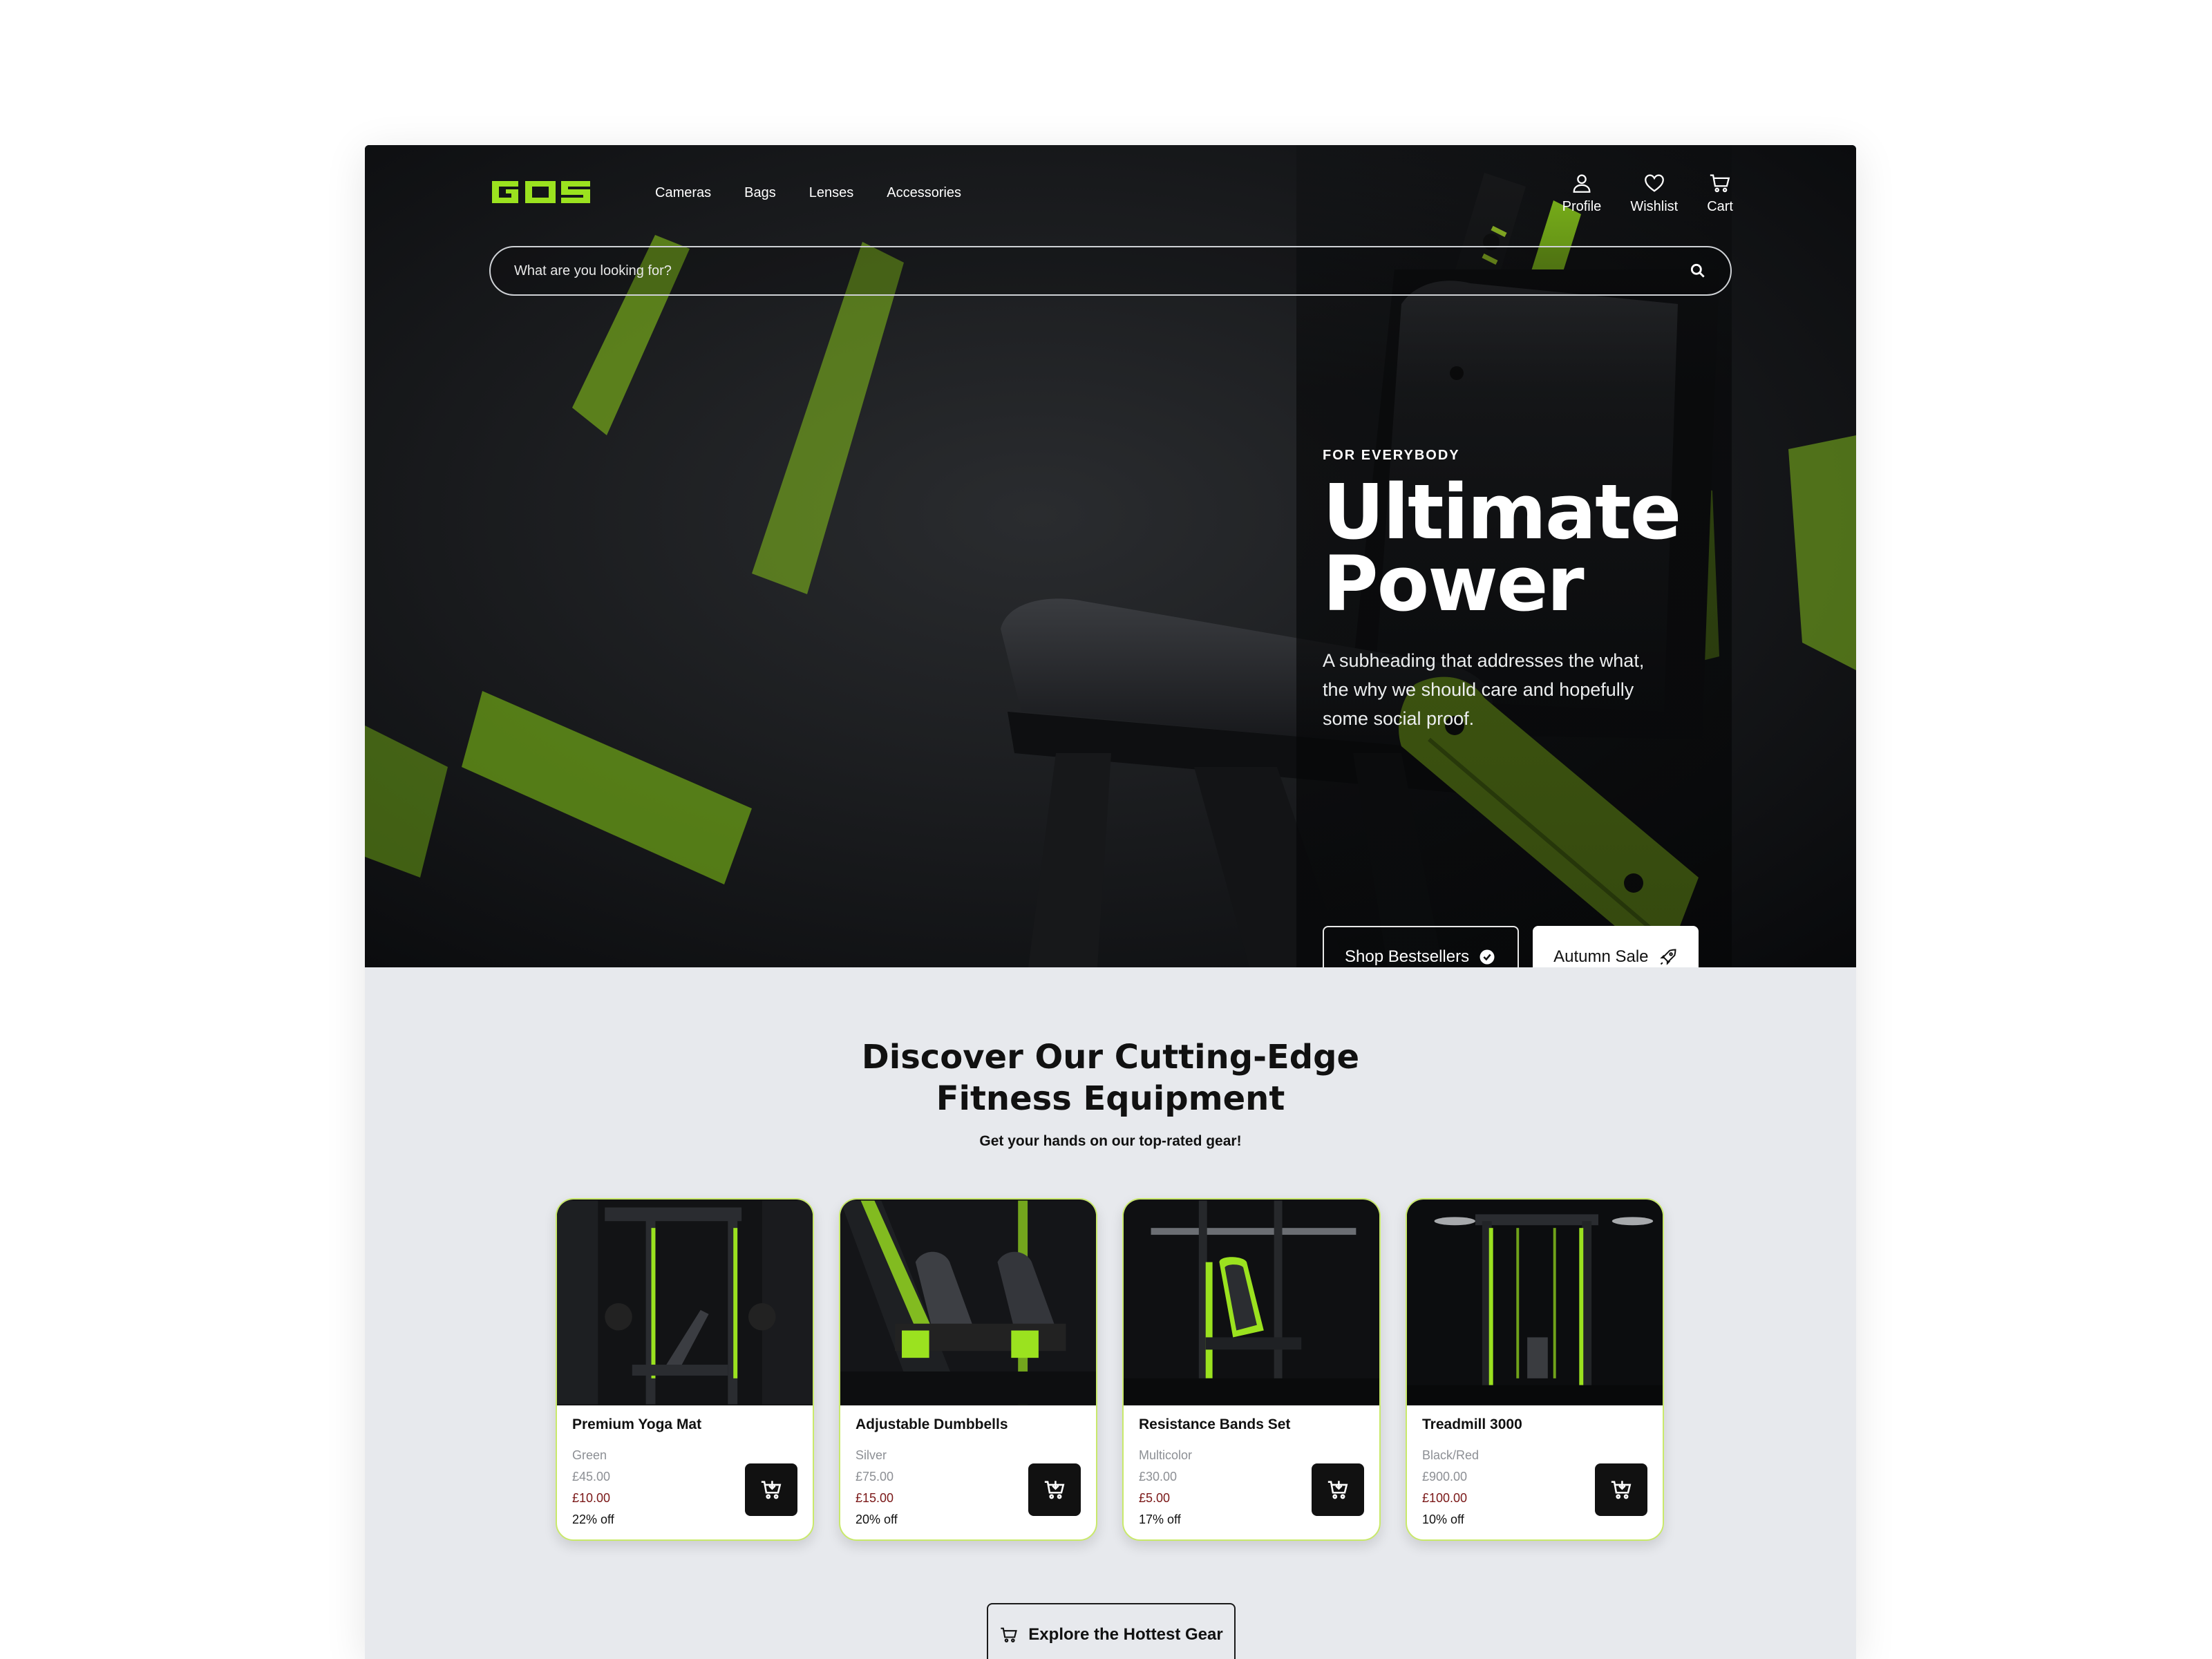 This screenshot has width=2212, height=1659. I want to click on wishlist-label: Wishlist, so click(1654, 206).